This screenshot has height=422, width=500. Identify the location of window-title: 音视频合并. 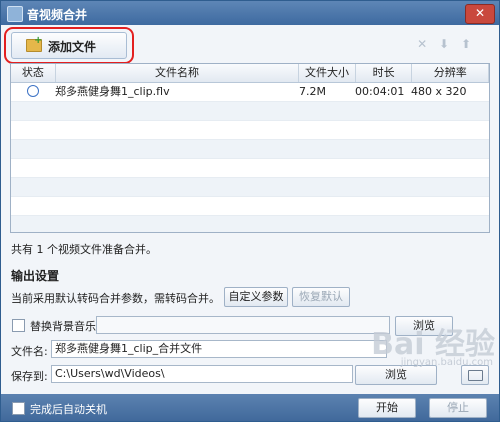
(57, 15).